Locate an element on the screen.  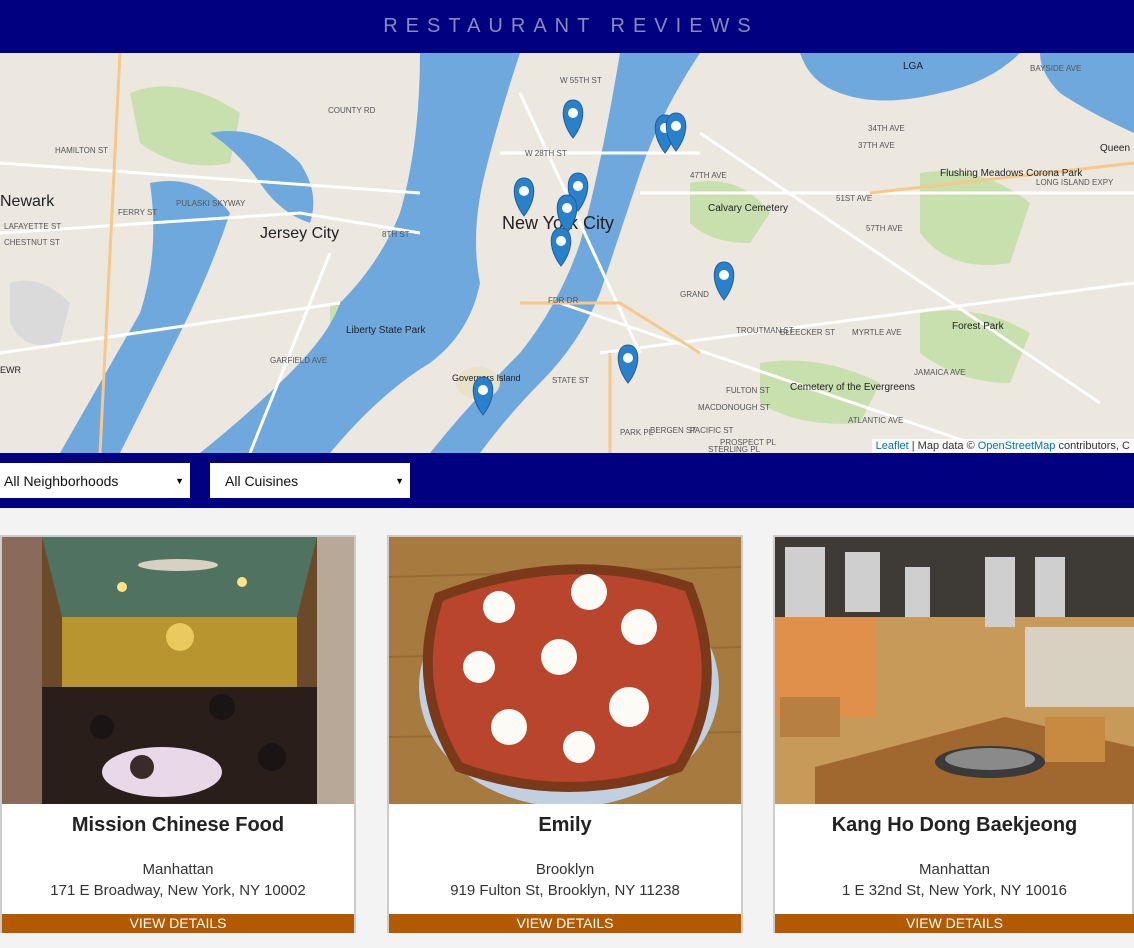
map-label-ewr: EWR is located at coordinates (10, 370).